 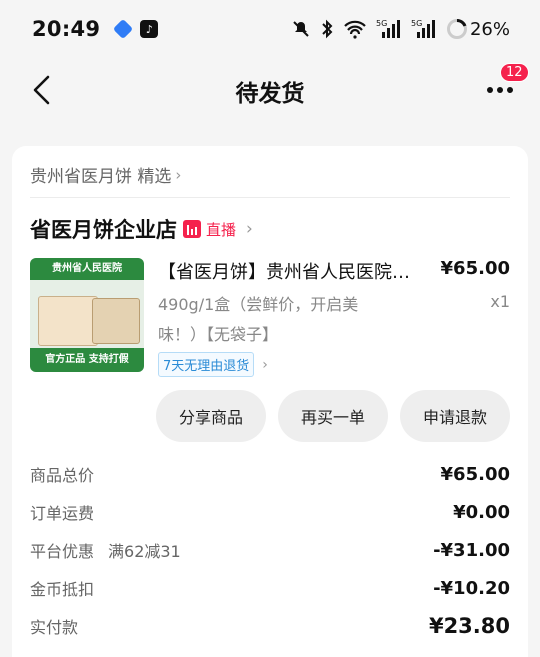 What do you see at coordinates (475, 268) in the screenshot?
I see `product-price: ¥65.00` at bounding box center [475, 268].